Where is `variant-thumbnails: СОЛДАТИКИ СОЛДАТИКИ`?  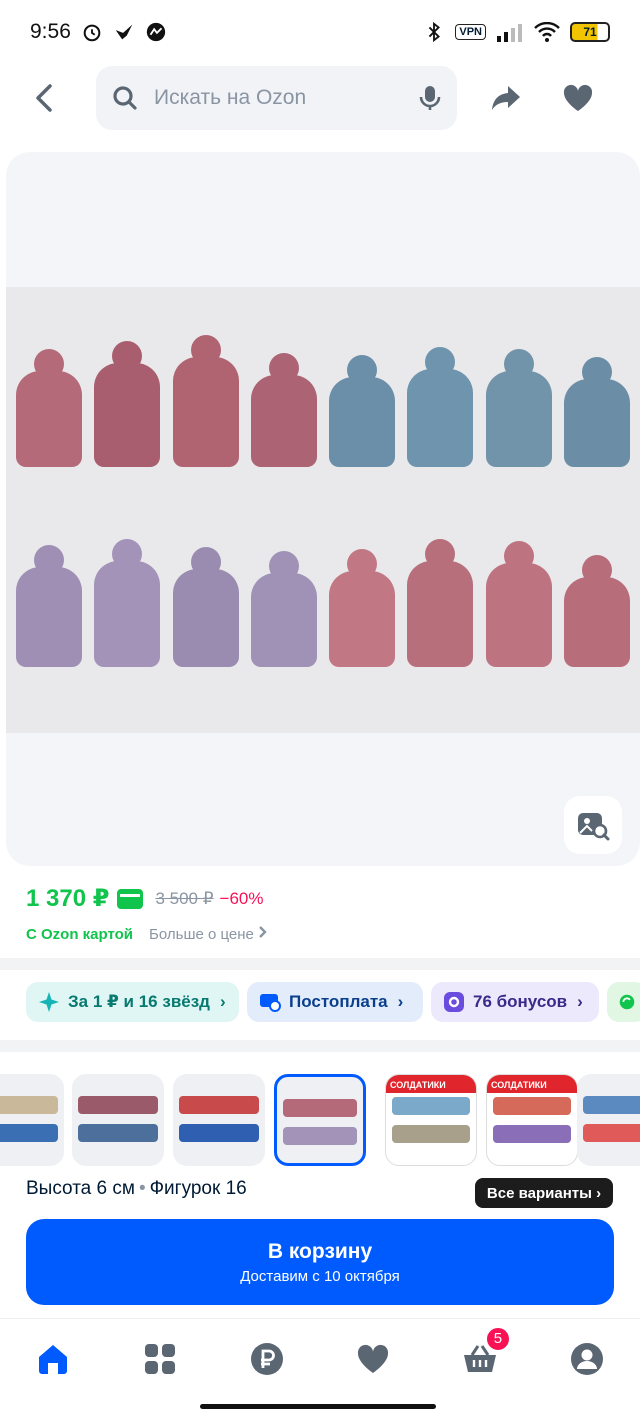
variant-thumbnails: СОЛДАТИКИ СОЛДАТИКИ is located at coordinates (320, 1120).